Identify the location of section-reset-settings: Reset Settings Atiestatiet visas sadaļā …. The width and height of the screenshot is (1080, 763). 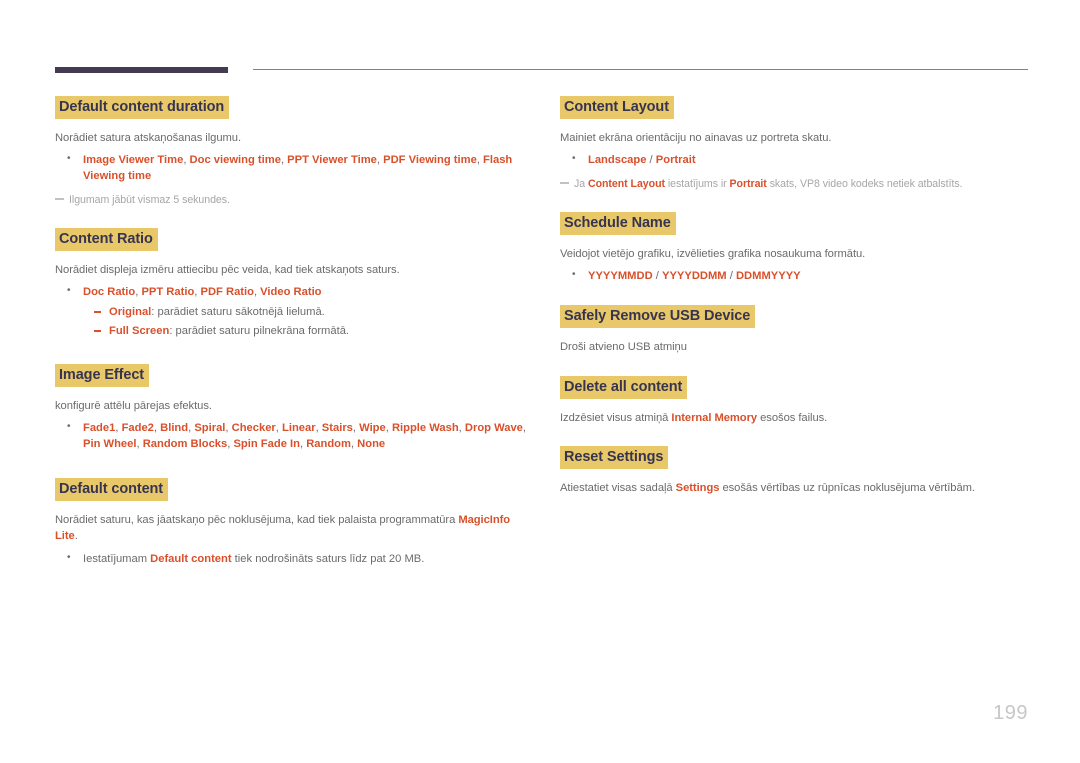
(797, 471).